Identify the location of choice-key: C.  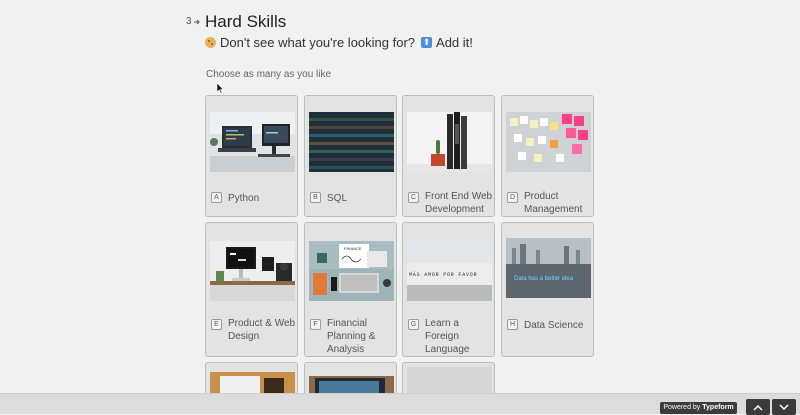
(413, 197).